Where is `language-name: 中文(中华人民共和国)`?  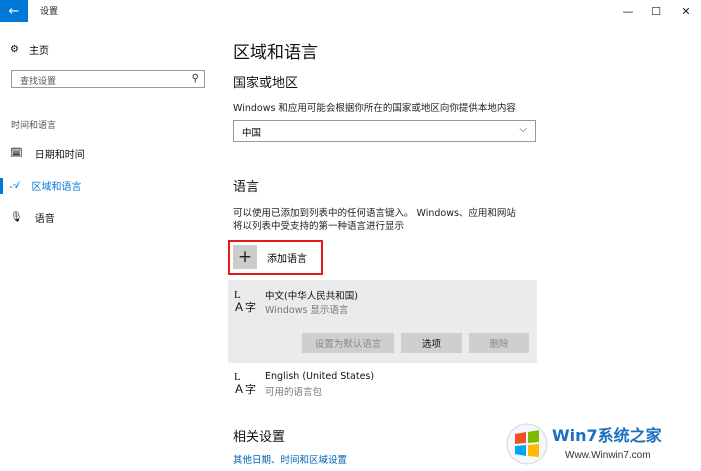 language-name: 中文(中华人民共和国) is located at coordinates (311, 296).